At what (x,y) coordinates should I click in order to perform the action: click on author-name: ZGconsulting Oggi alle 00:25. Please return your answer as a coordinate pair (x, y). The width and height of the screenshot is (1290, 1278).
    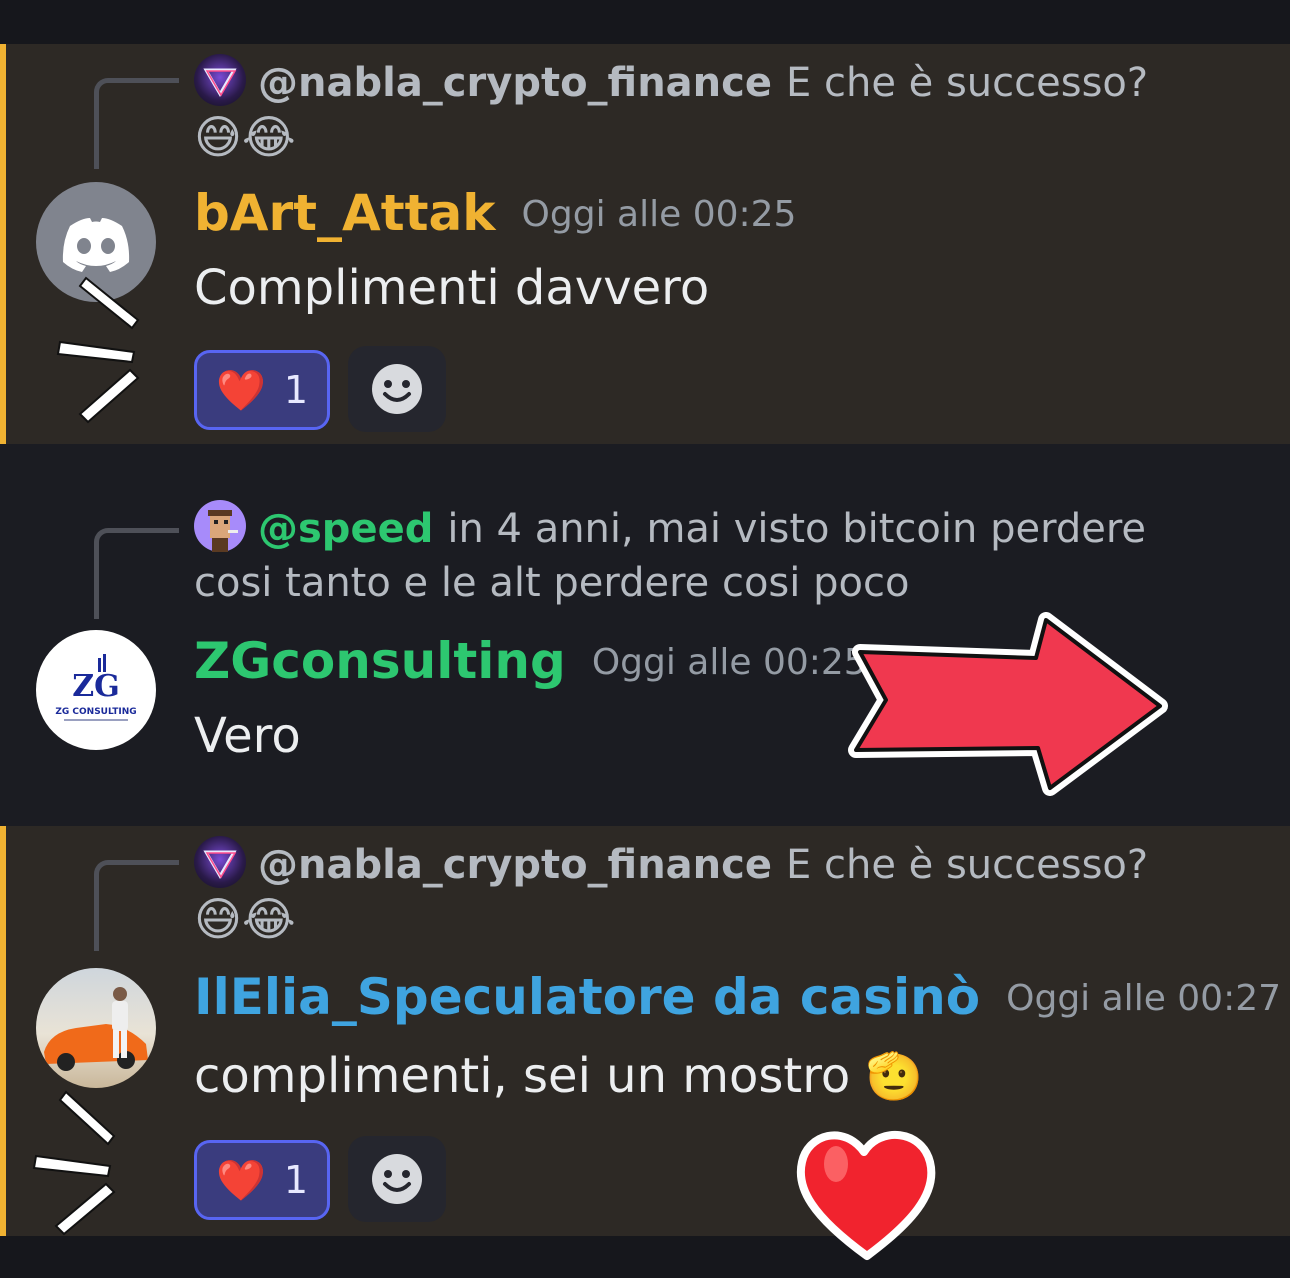
    Looking at the image, I should click on (530, 661).